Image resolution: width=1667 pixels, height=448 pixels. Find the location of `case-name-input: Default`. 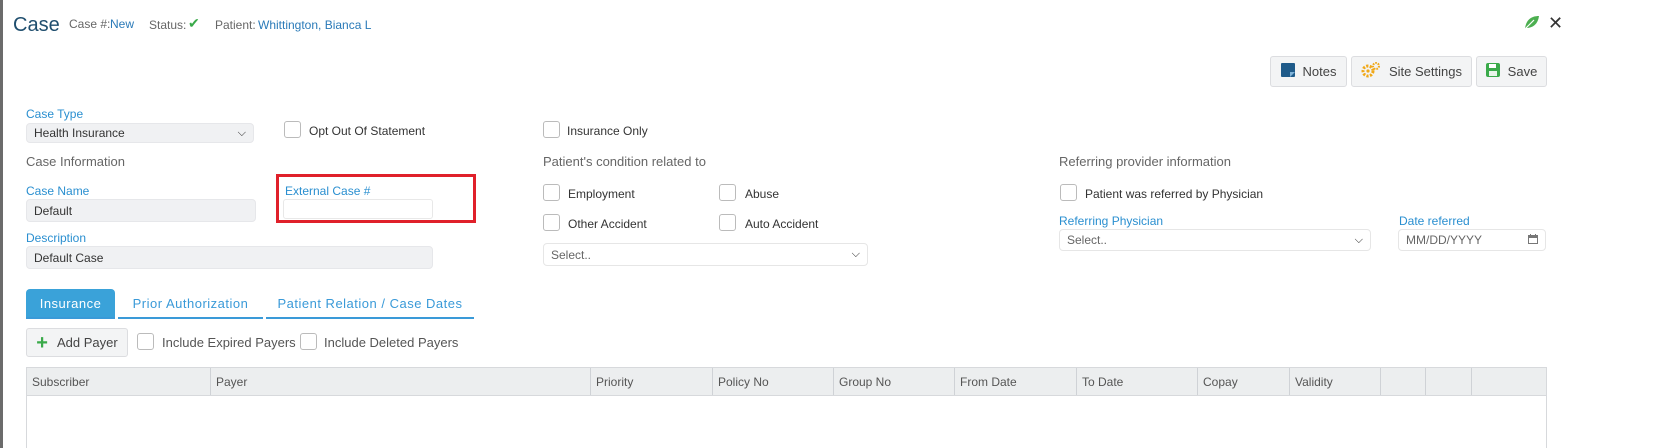

case-name-input: Default is located at coordinates (141, 210).